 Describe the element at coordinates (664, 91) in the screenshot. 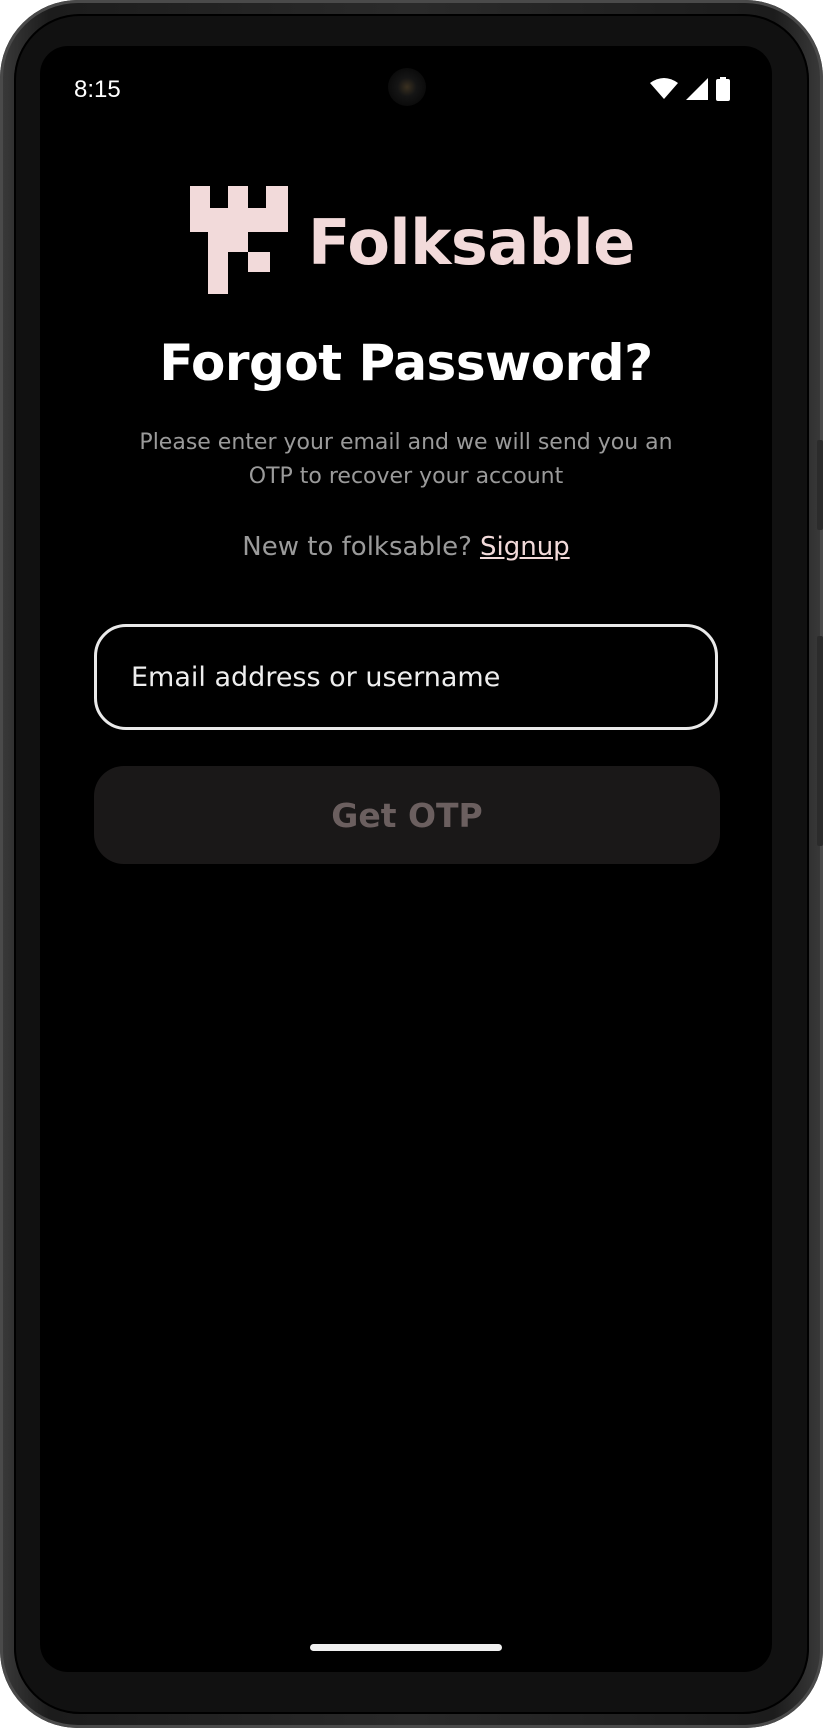

I see `wifi-icon` at that location.